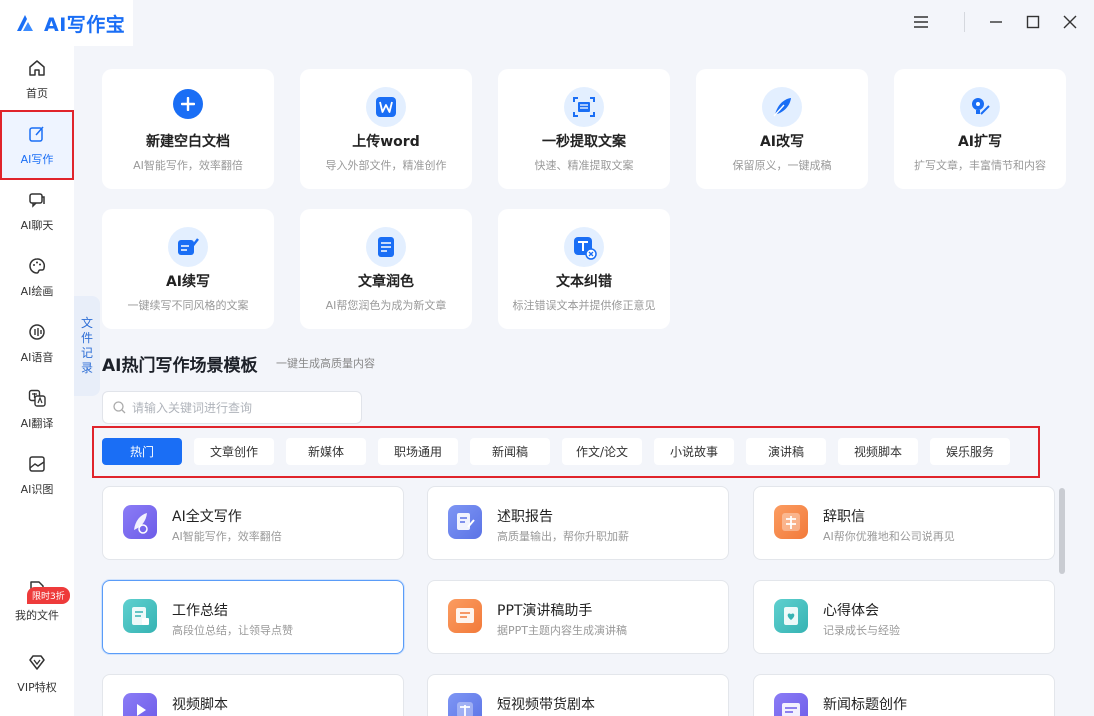 Image resolution: width=1094 pixels, height=716 pixels. Describe the element at coordinates (85, 24) in the screenshot. I see `app-title: AI写作宝` at that location.